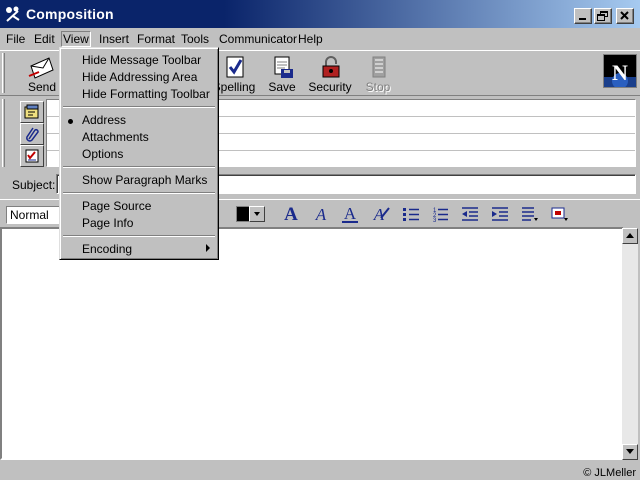 Image resolution: width=640 pixels, height=480 pixels. I want to click on arrow-down-icon, so click(630, 451).